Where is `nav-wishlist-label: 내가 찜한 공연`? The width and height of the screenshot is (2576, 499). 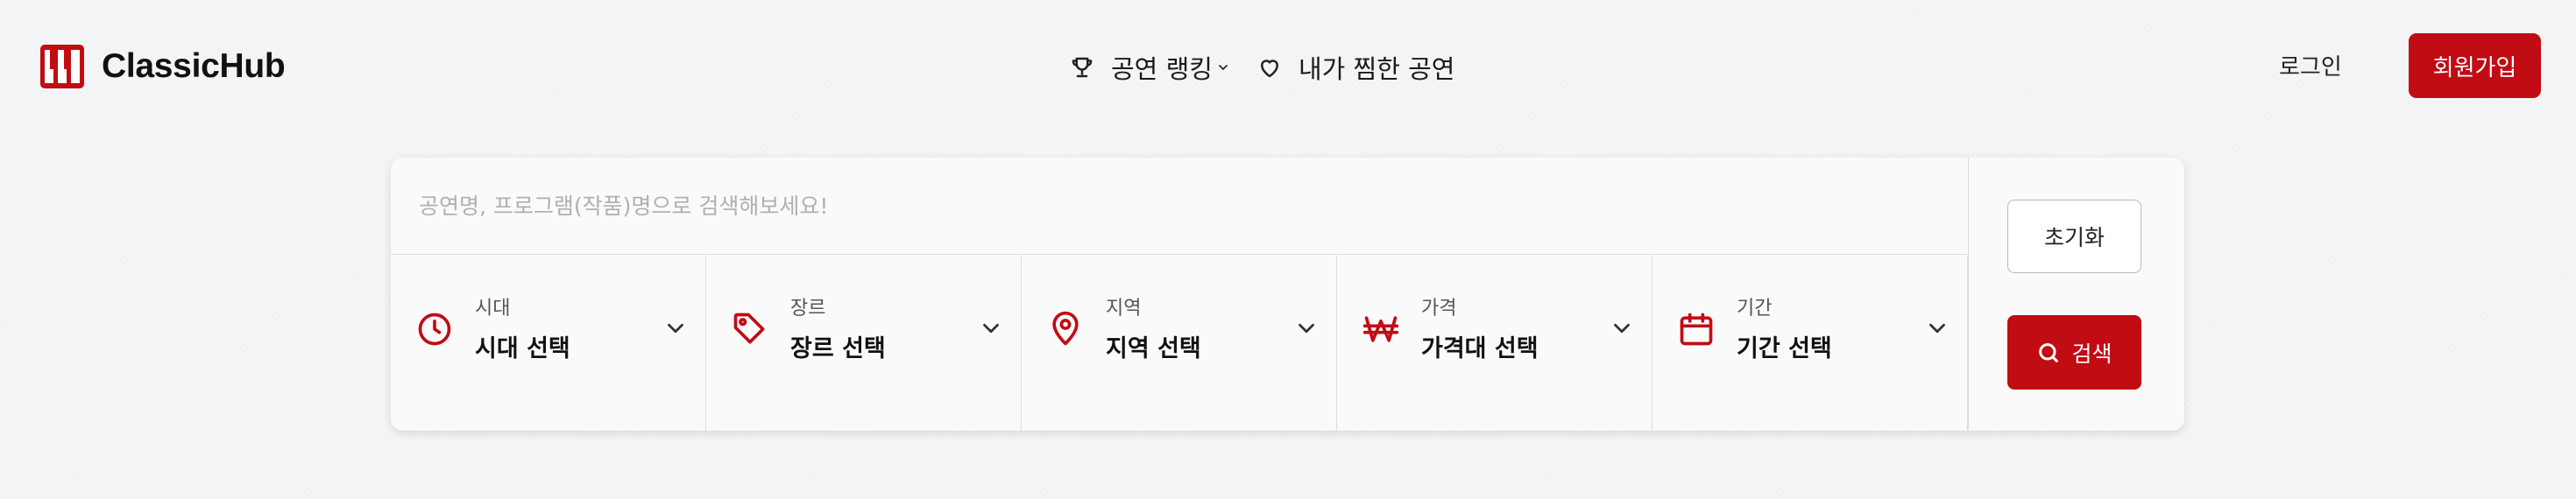
nav-wishlist-label: 내가 찜한 공연 is located at coordinates (1376, 69).